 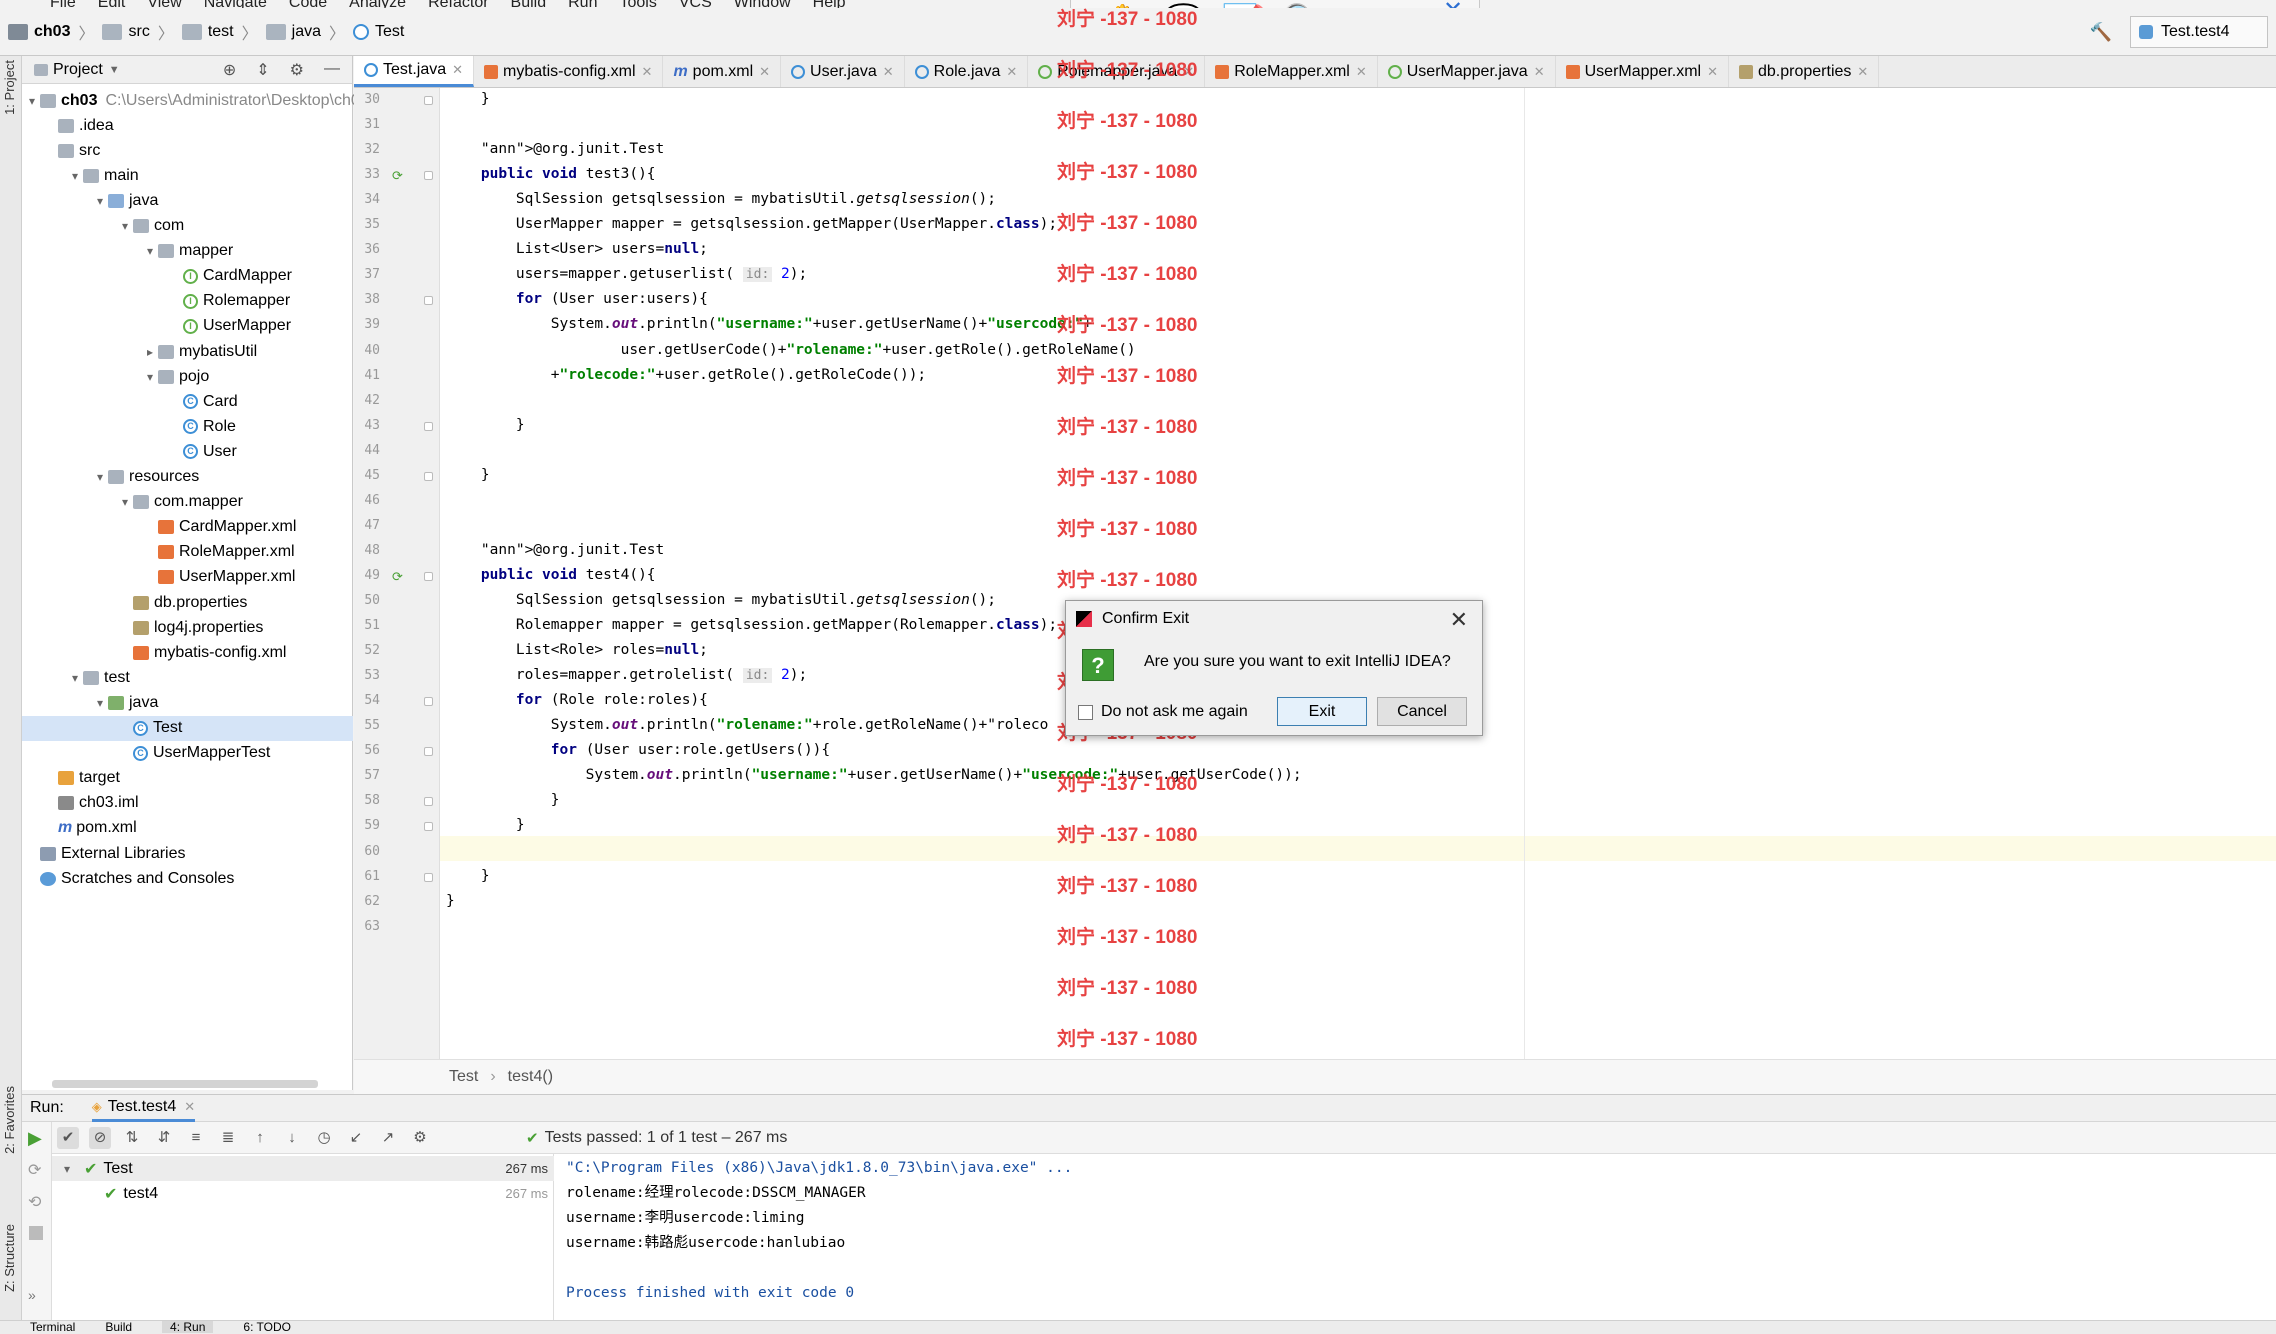 What do you see at coordinates (196, 1138) in the screenshot?
I see `expand-all-icon: ≡` at bounding box center [196, 1138].